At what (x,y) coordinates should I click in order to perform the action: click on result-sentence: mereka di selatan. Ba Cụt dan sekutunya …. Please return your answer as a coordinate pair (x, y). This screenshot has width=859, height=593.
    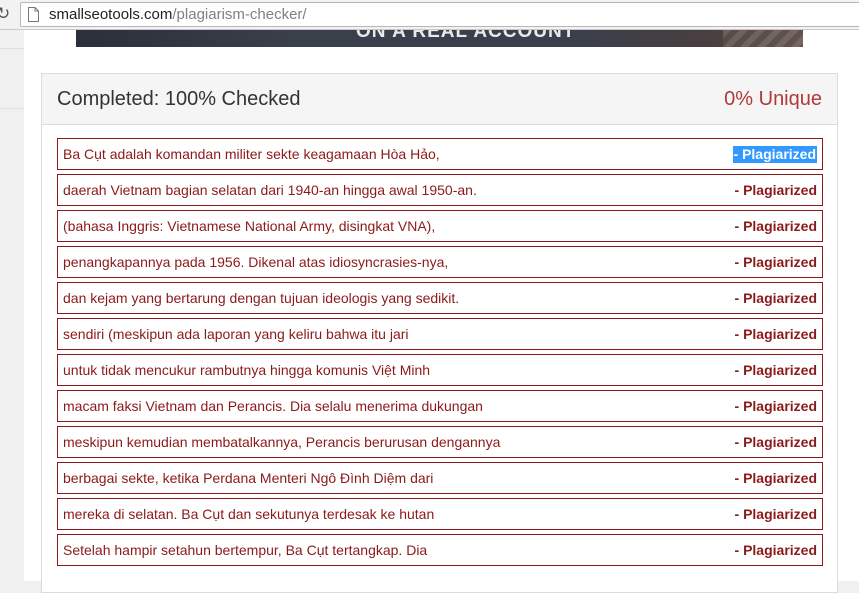
    Looking at the image, I should click on (249, 514).